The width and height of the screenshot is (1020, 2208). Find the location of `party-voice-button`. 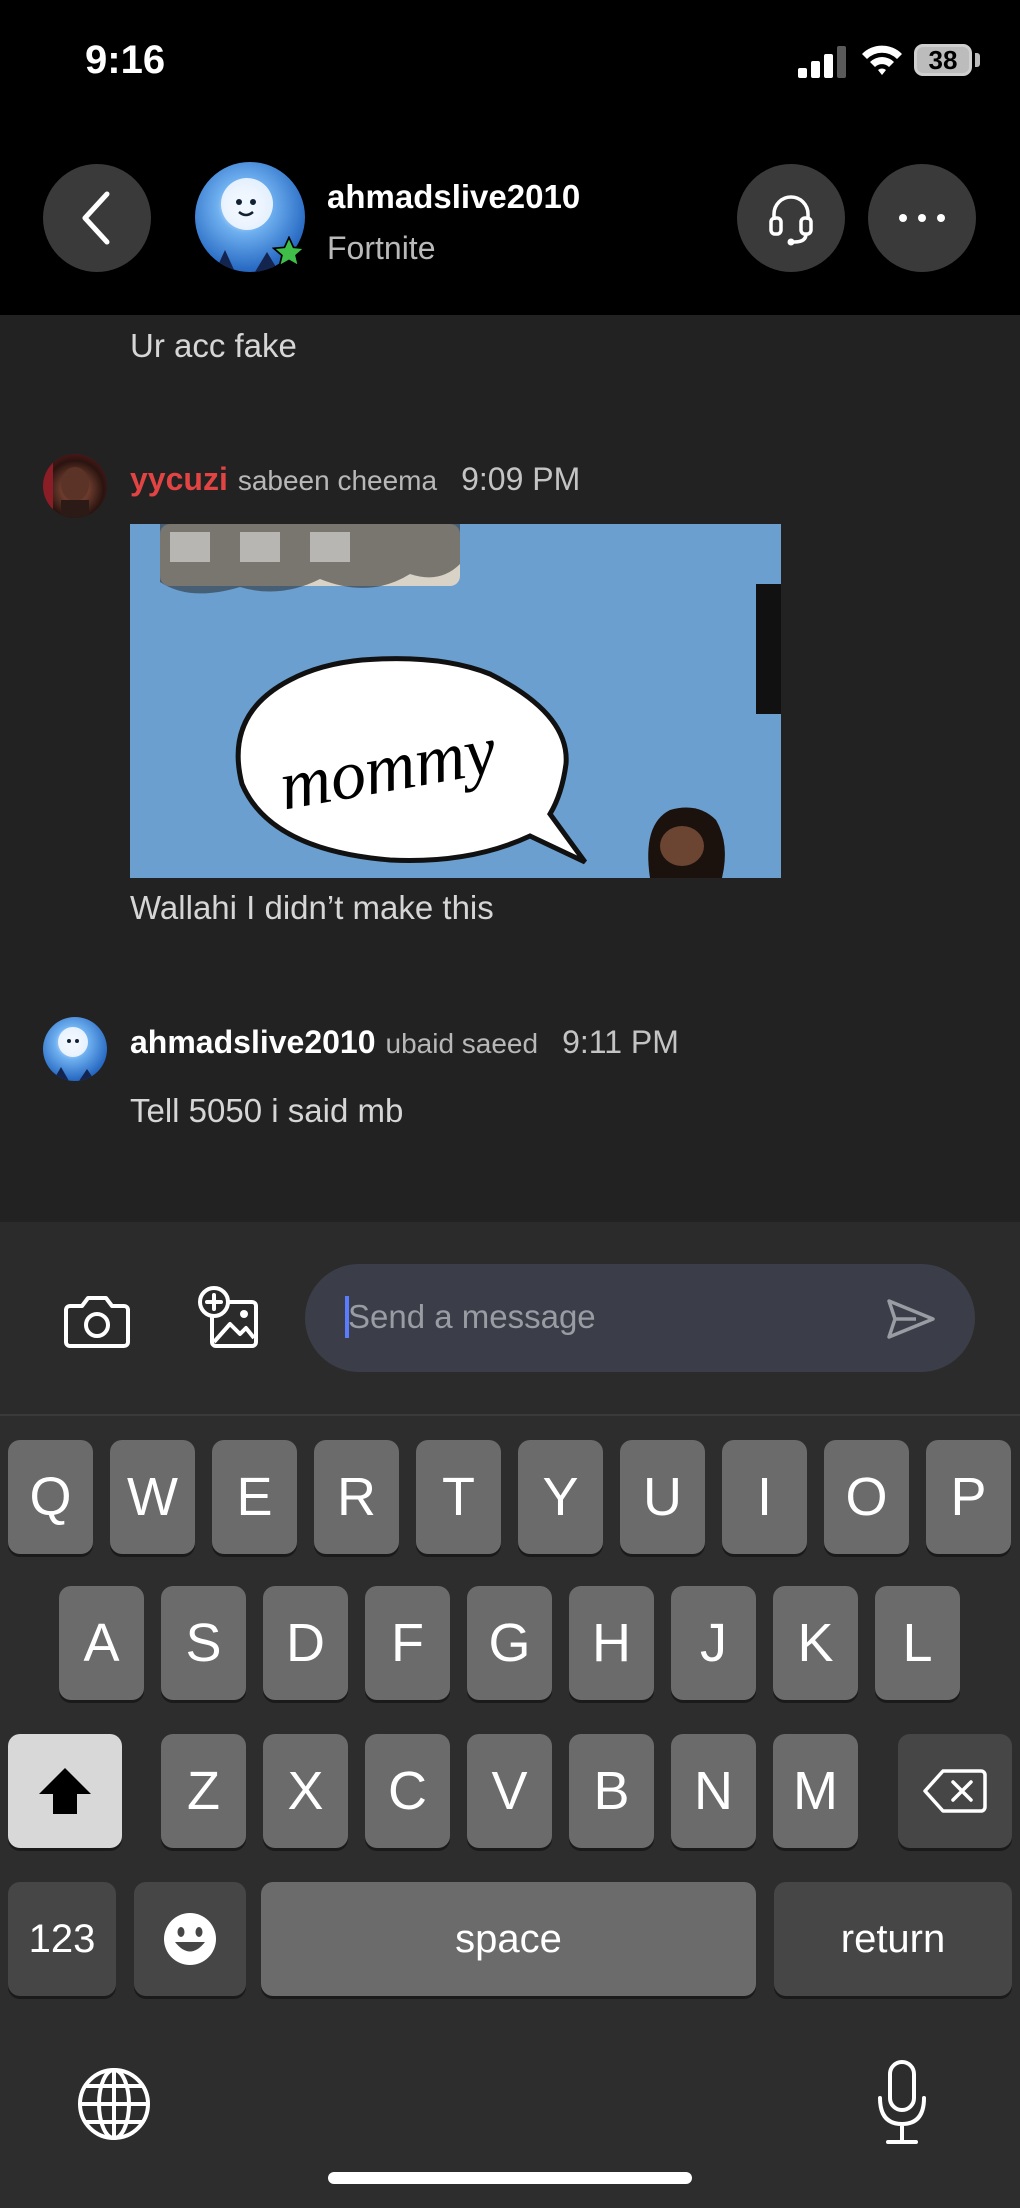

party-voice-button is located at coordinates (791, 218).